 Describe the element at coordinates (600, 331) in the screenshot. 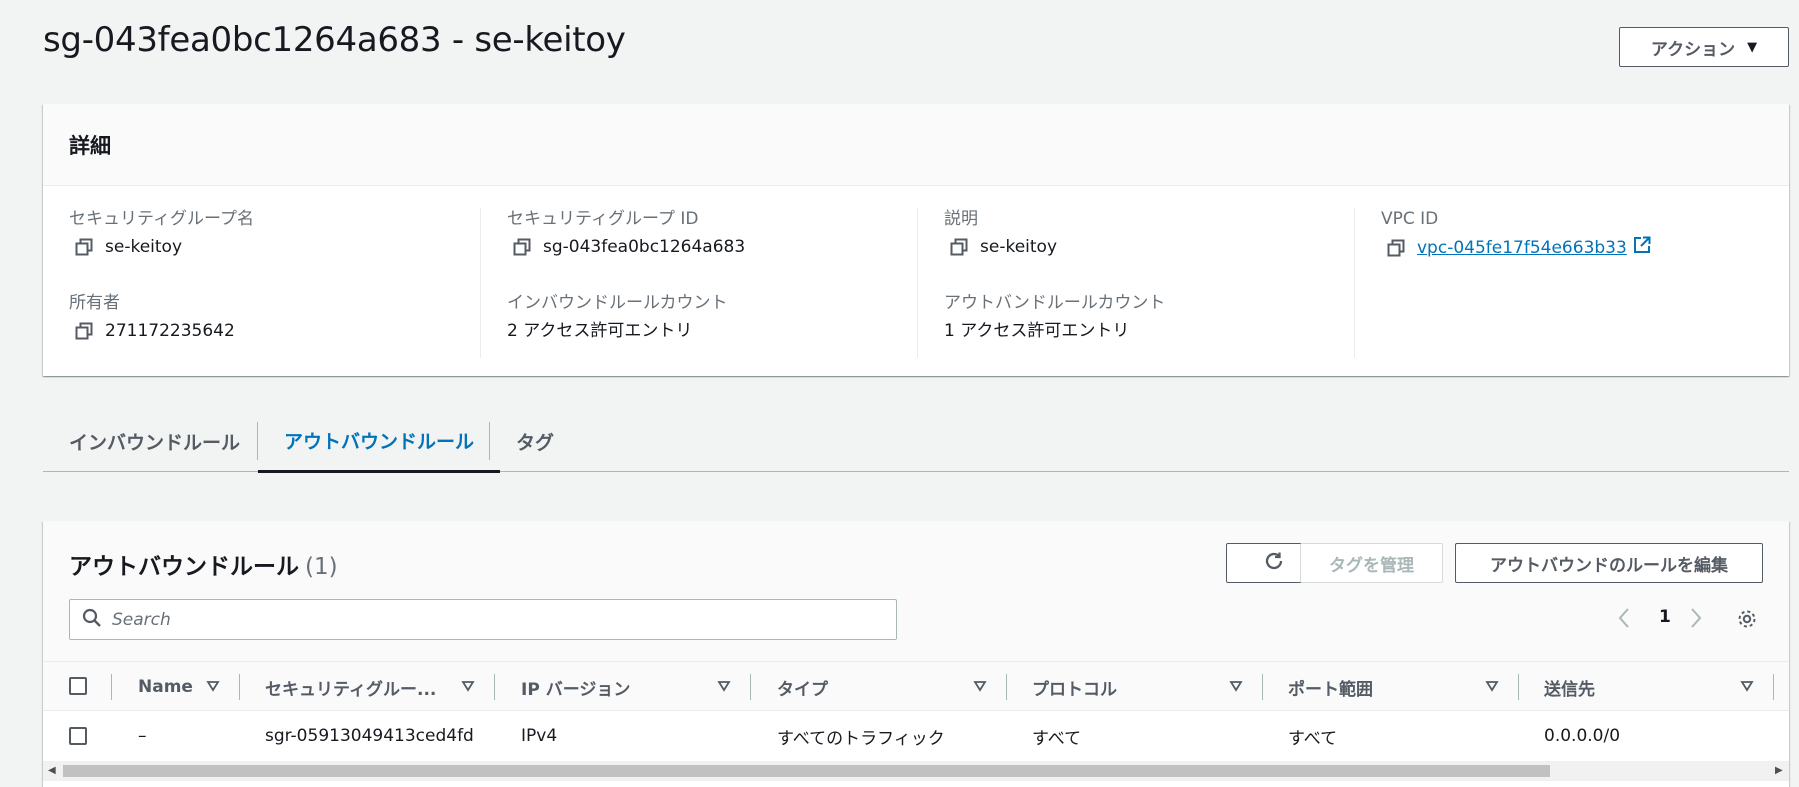

I see `inbound-count-value: 2 アクセス許可エントリ` at that location.